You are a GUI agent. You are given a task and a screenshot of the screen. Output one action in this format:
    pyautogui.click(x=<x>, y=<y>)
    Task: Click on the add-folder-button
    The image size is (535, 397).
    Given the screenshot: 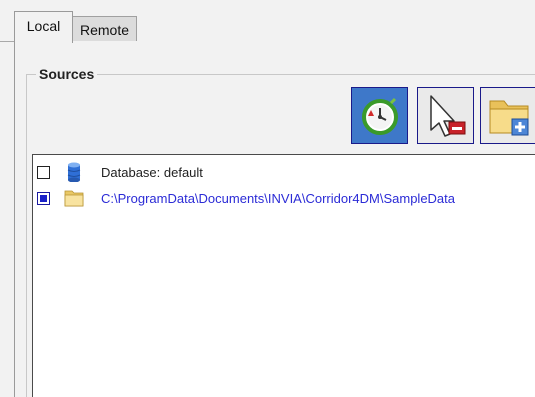 What is the action you would take?
    pyautogui.click(x=507, y=115)
    